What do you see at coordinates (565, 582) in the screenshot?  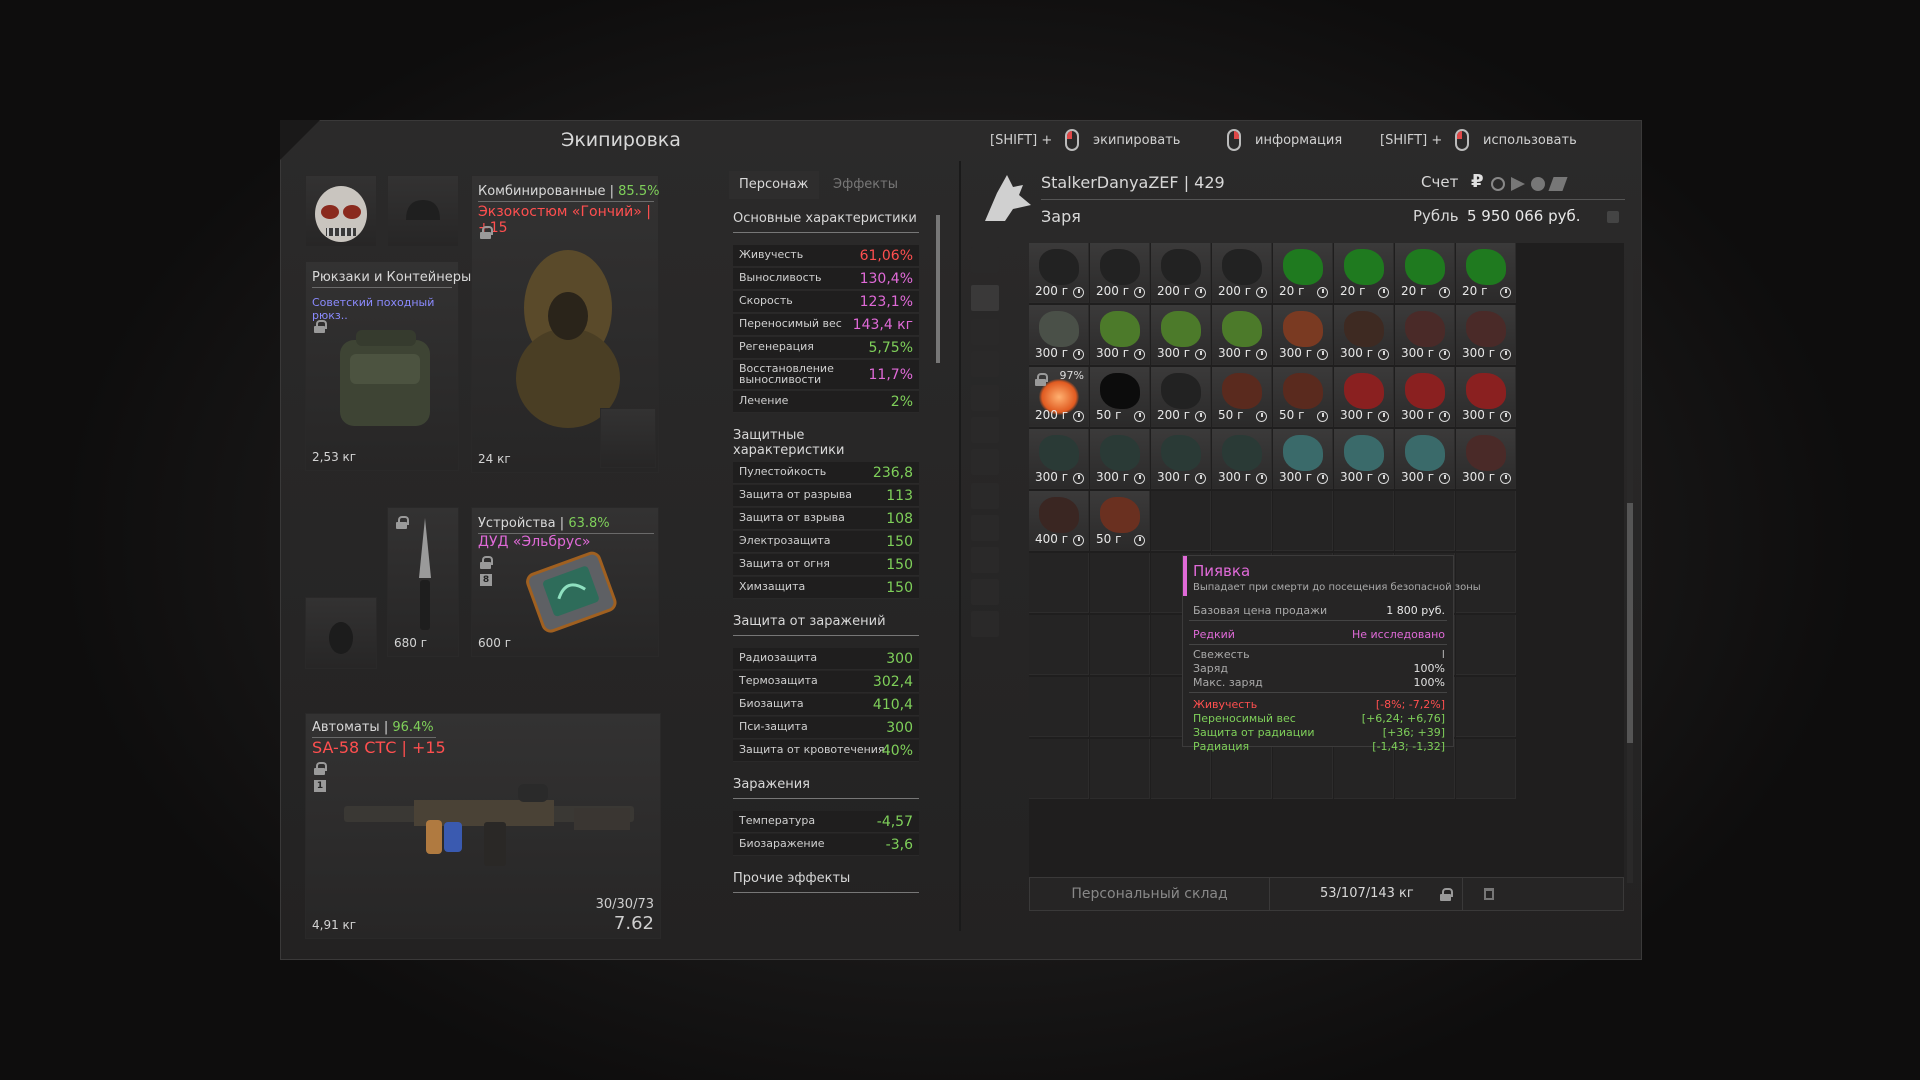 I see `device-slot: Устройства | 63.8% ДУД «Эльбрус» 8 600 г` at bounding box center [565, 582].